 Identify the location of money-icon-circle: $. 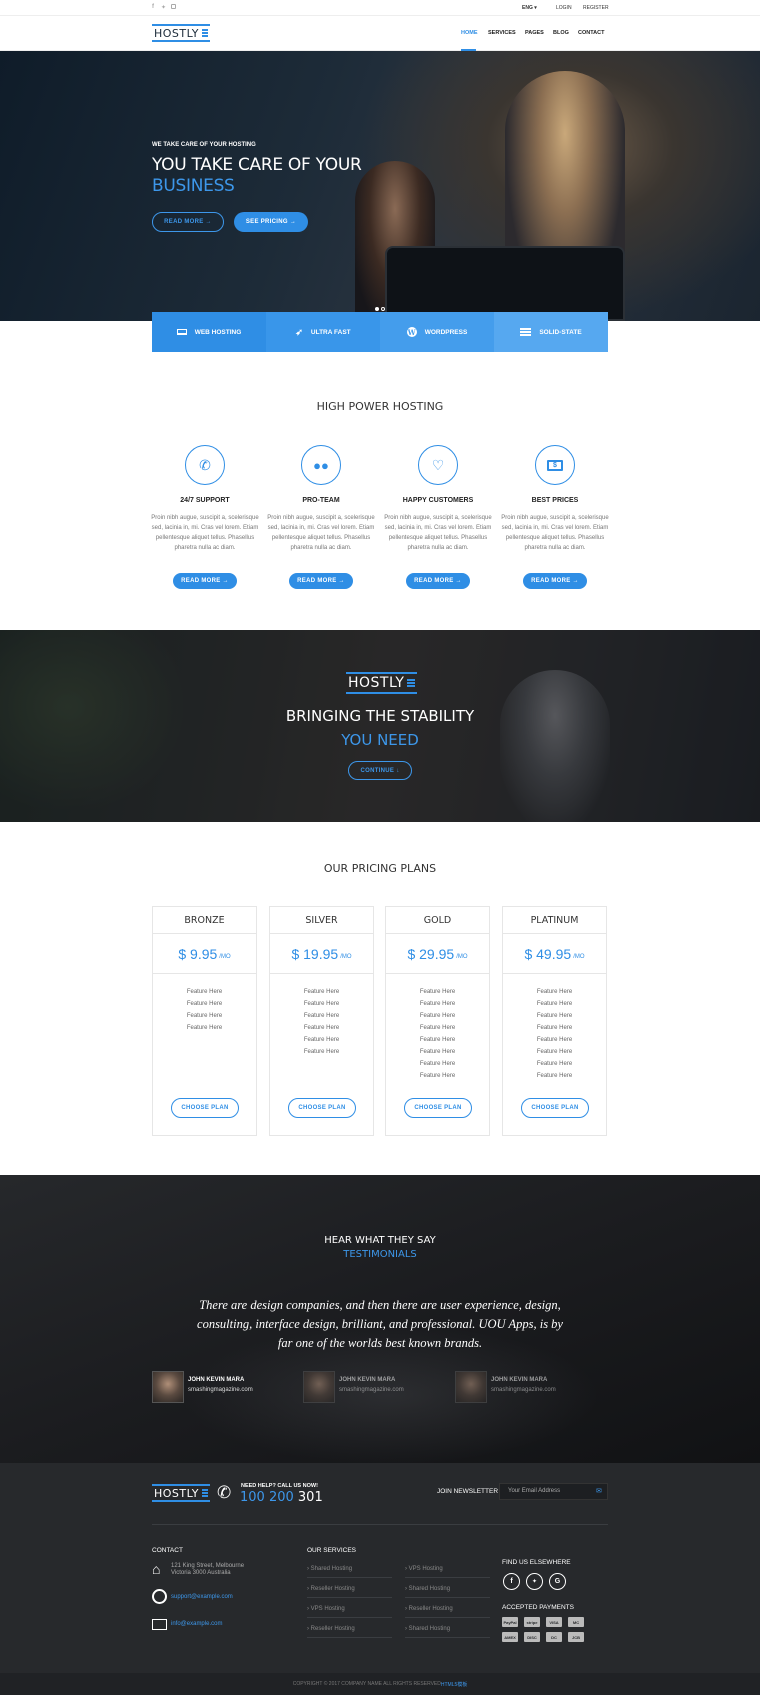
(555, 465).